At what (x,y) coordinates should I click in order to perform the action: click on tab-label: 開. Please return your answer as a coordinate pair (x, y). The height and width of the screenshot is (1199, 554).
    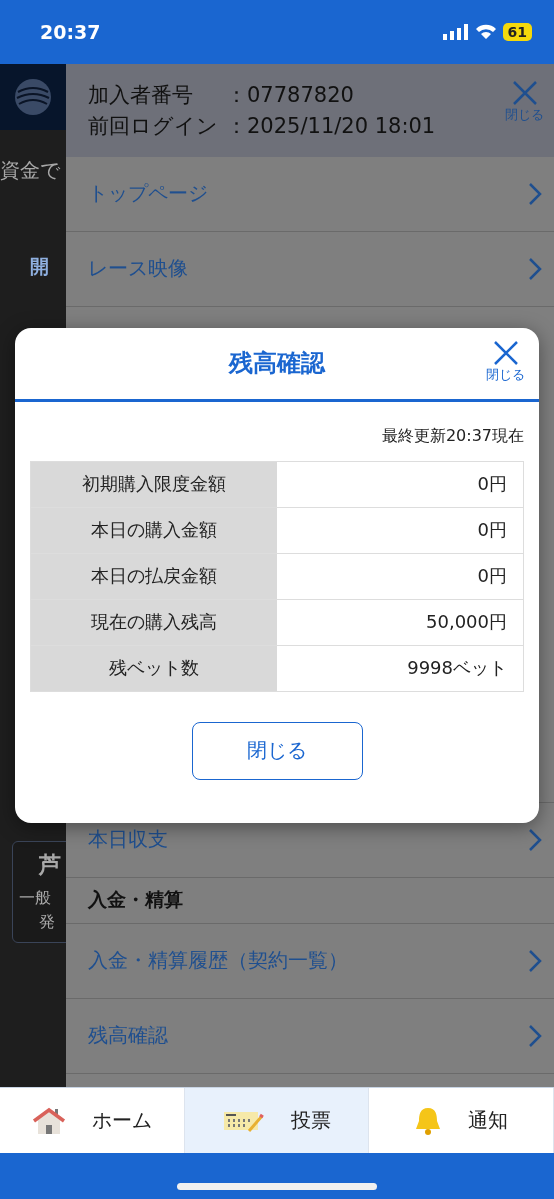
    Looking at the image, I should click on (39, 266).